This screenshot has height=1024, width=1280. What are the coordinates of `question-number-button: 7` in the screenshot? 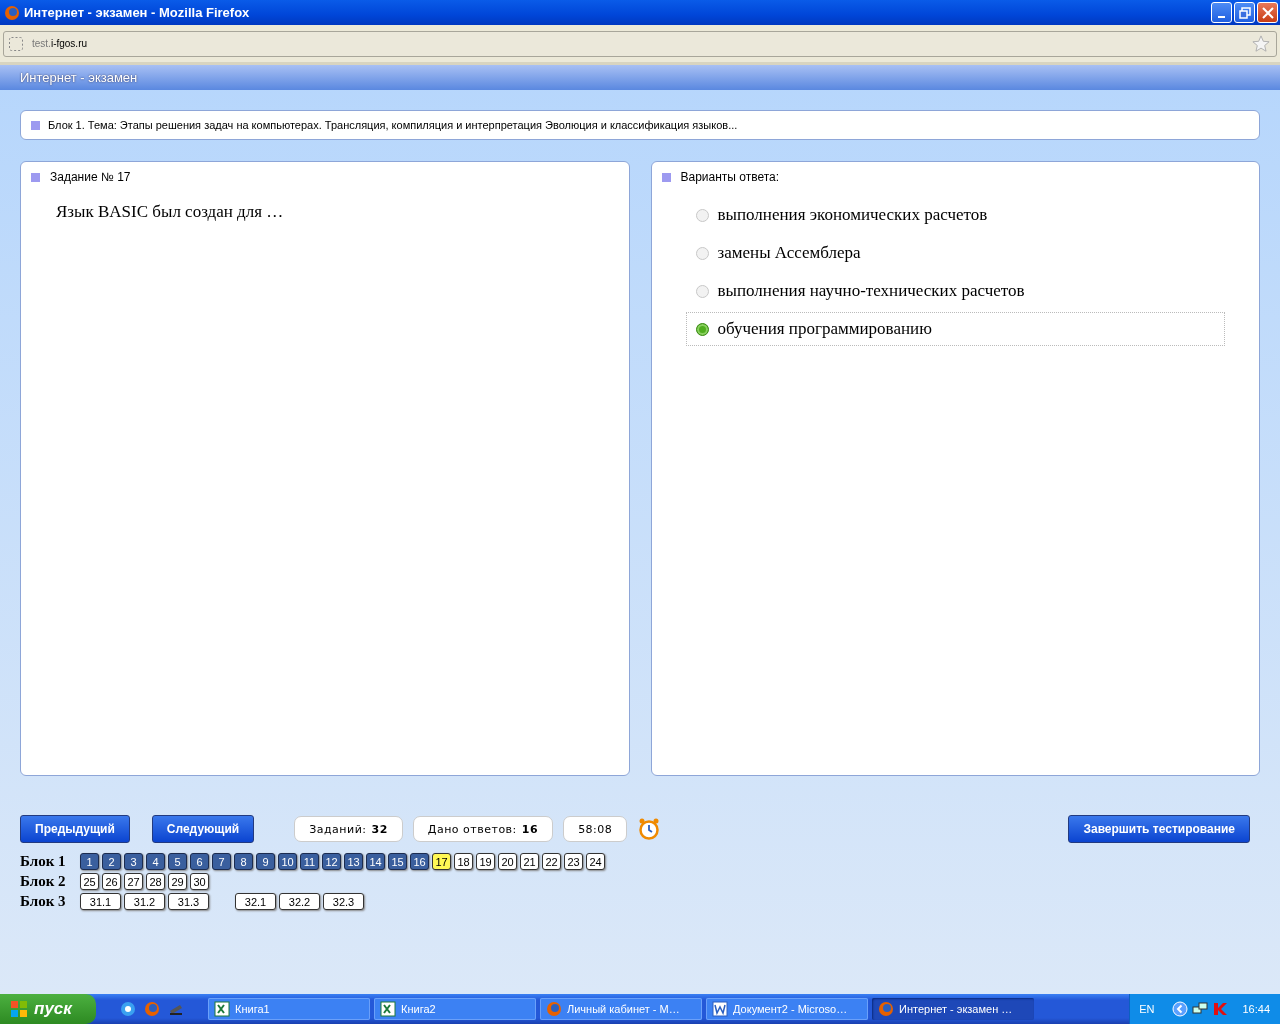 It's located at (221, 861).